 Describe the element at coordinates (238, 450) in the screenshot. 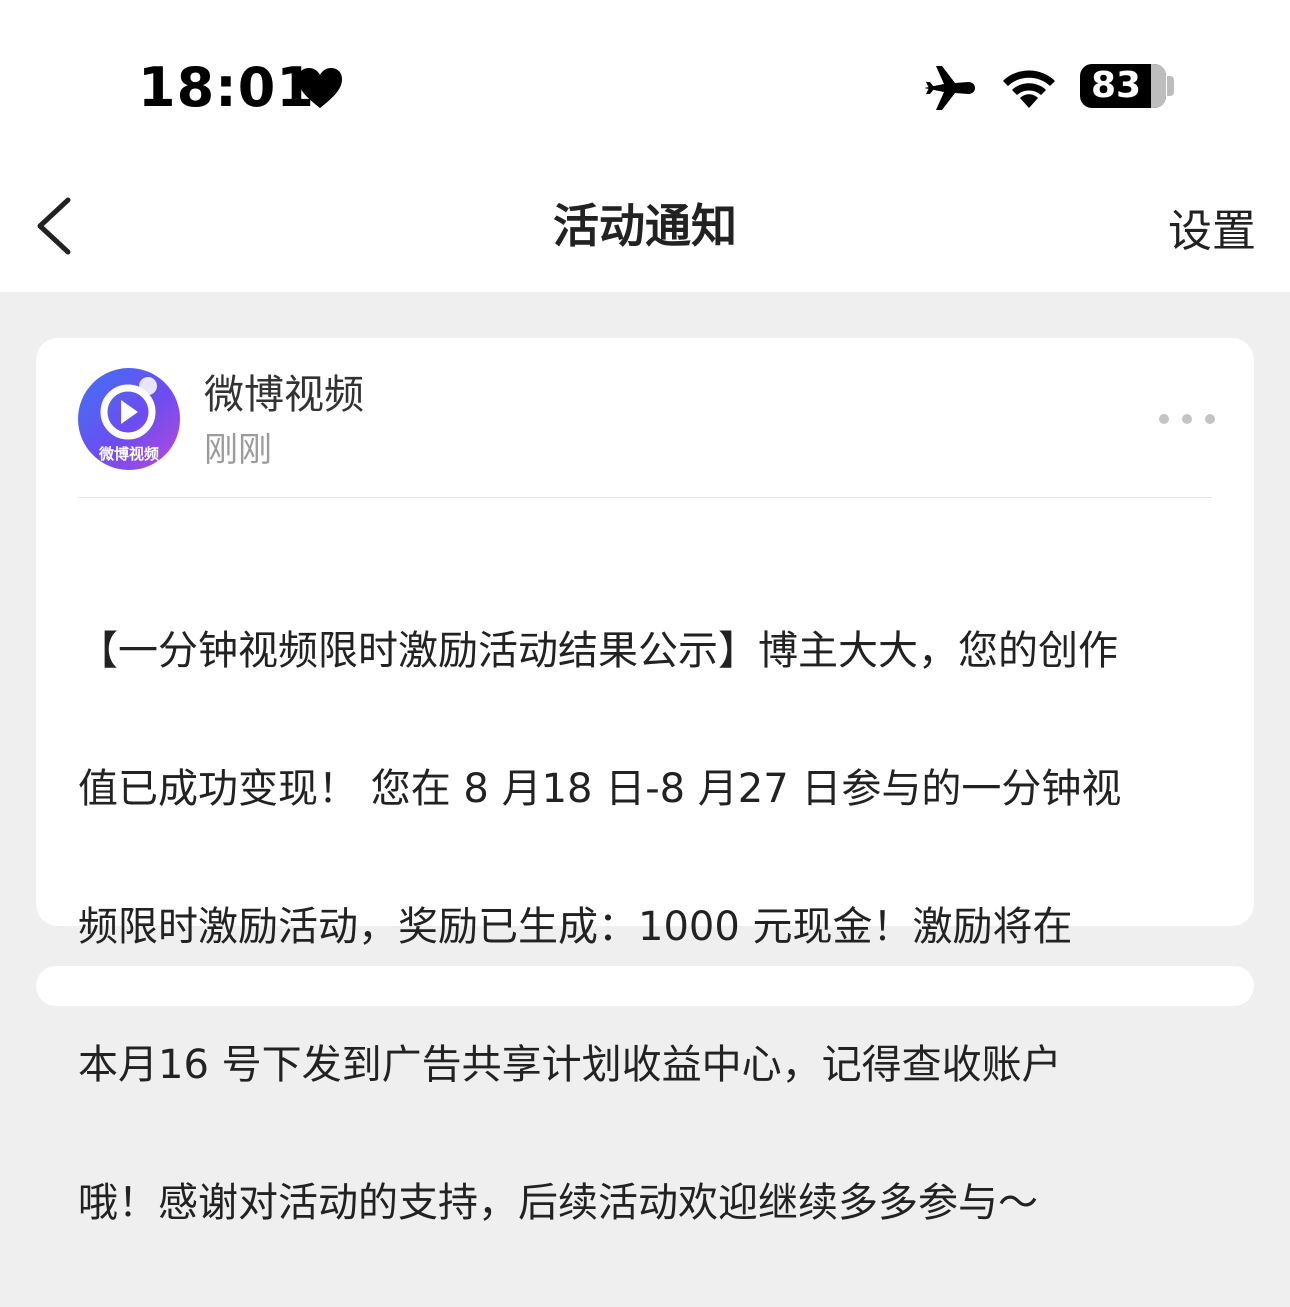

I see `sent-time: 刚刚` at that location.